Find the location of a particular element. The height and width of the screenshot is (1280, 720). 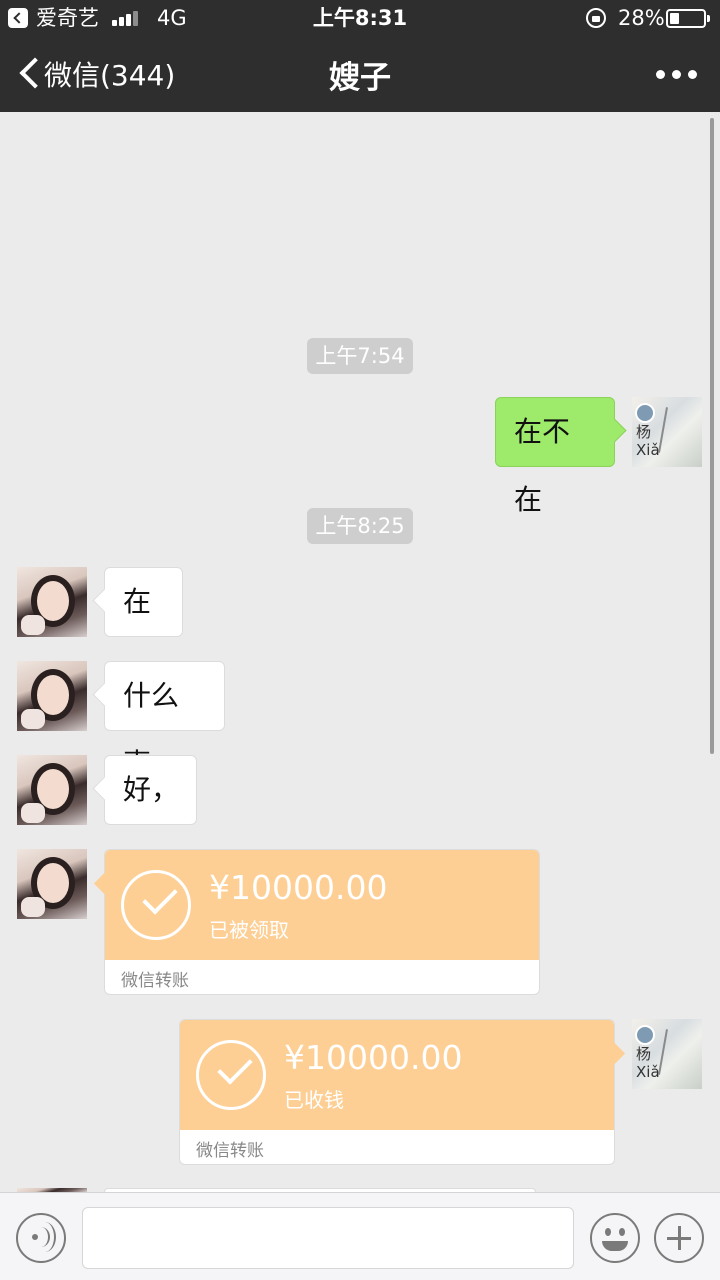

top-bar: 爱奇艺 4G 上午8:31 28% 微信(344) 嫂子 is located at coordinates (360, 56).